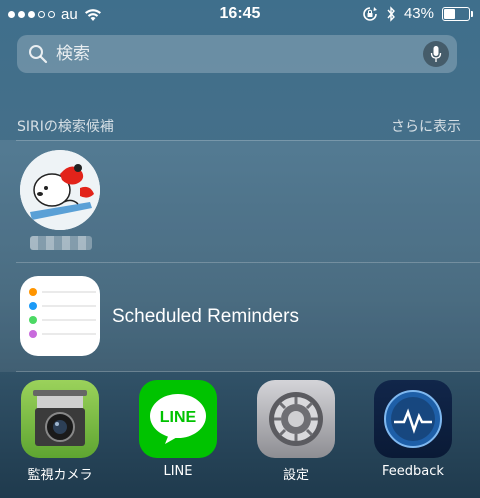 Image resolution: width=480 pixels, height=498 pixels. I want to click on reminders-list-icon, so click(62, 313).